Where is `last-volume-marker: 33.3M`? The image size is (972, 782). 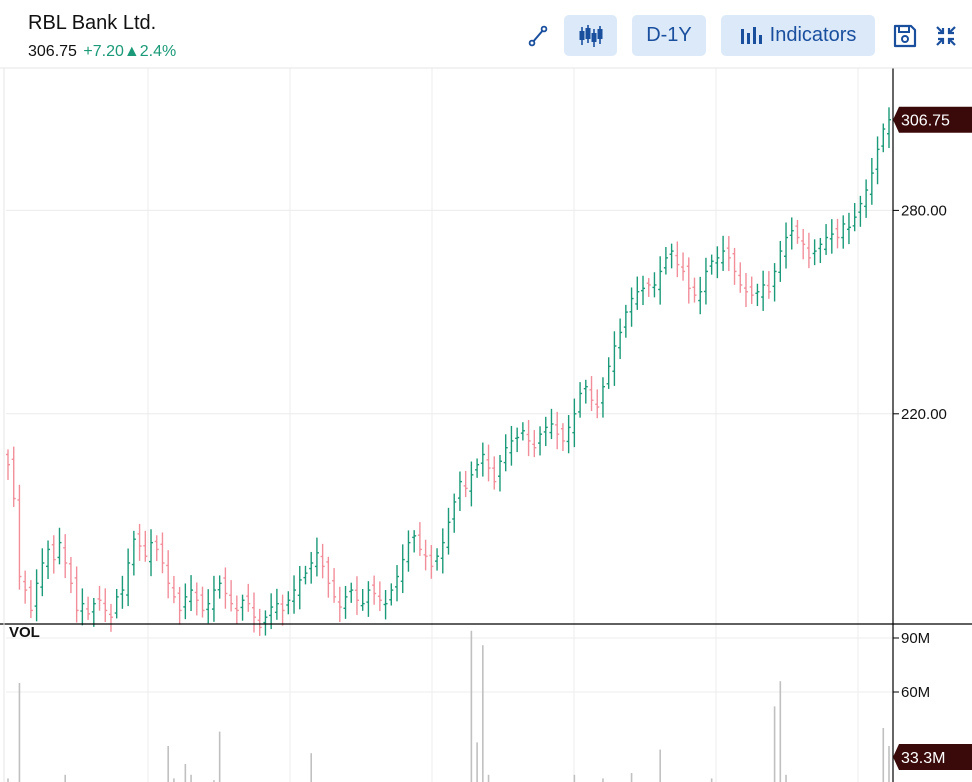
last-volume-marker: 33.3M is located at coordinates (932, 757).